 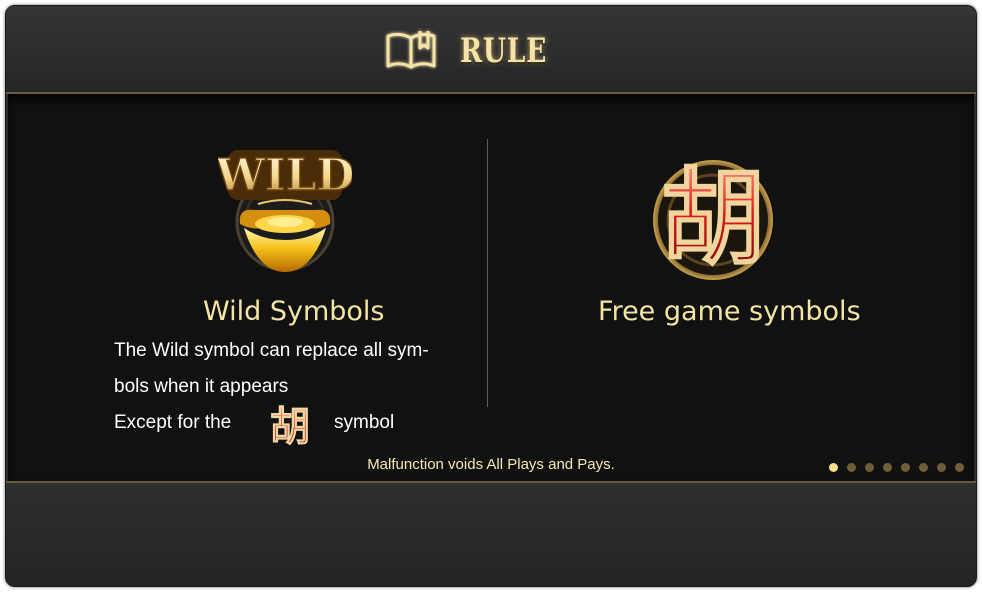 I want to click on book-icon, so click(x=411, y=51).